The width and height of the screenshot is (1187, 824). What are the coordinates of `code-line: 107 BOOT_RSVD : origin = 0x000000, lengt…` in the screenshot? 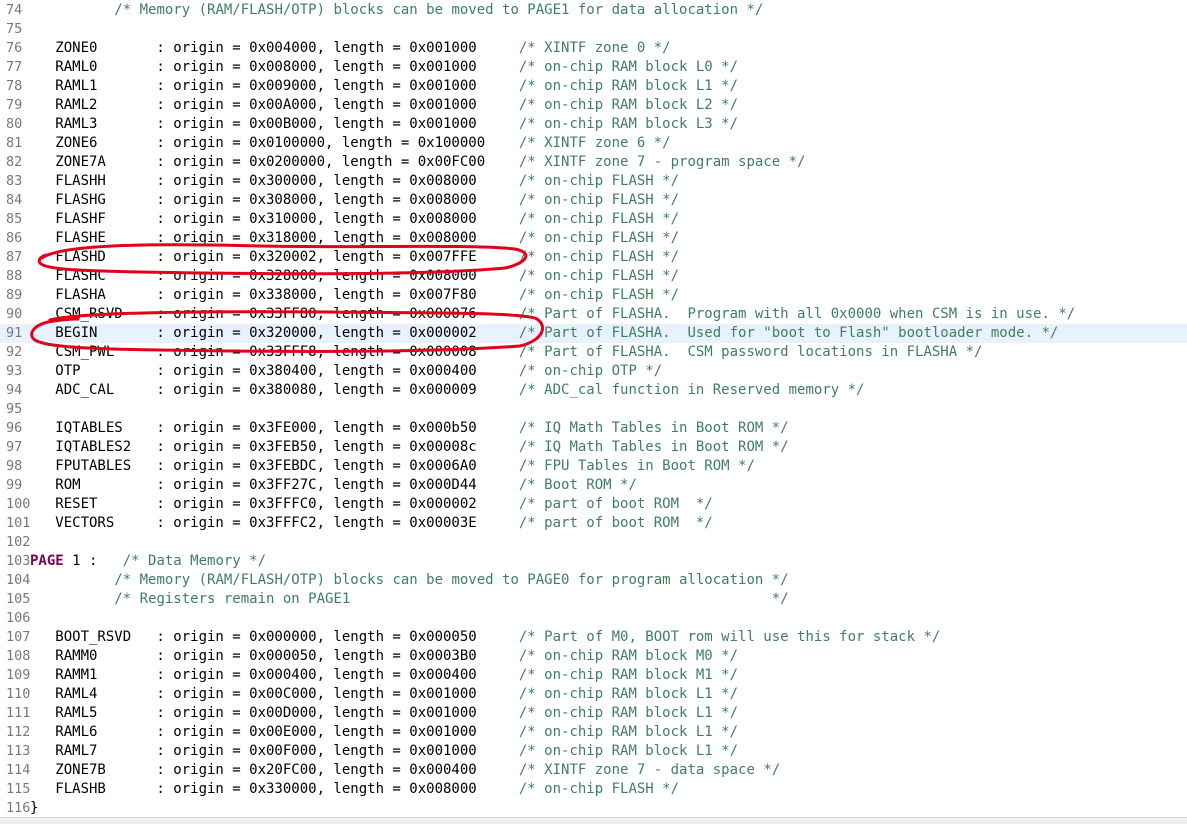 It's located at (593, 637).